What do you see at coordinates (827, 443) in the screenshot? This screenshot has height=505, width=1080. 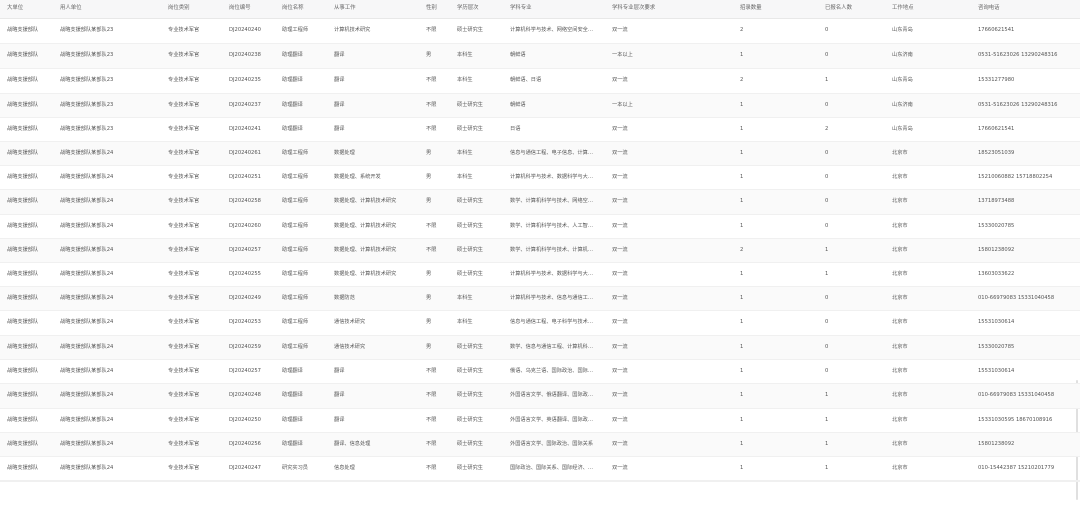 I see `cell-applicants: 1` at bounding box center [827, 443].